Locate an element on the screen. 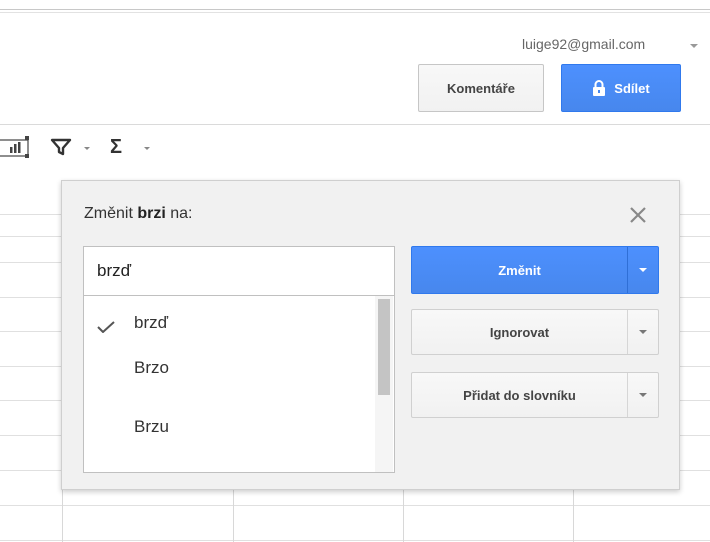  lock-icon is located at coordinates (599, 88).